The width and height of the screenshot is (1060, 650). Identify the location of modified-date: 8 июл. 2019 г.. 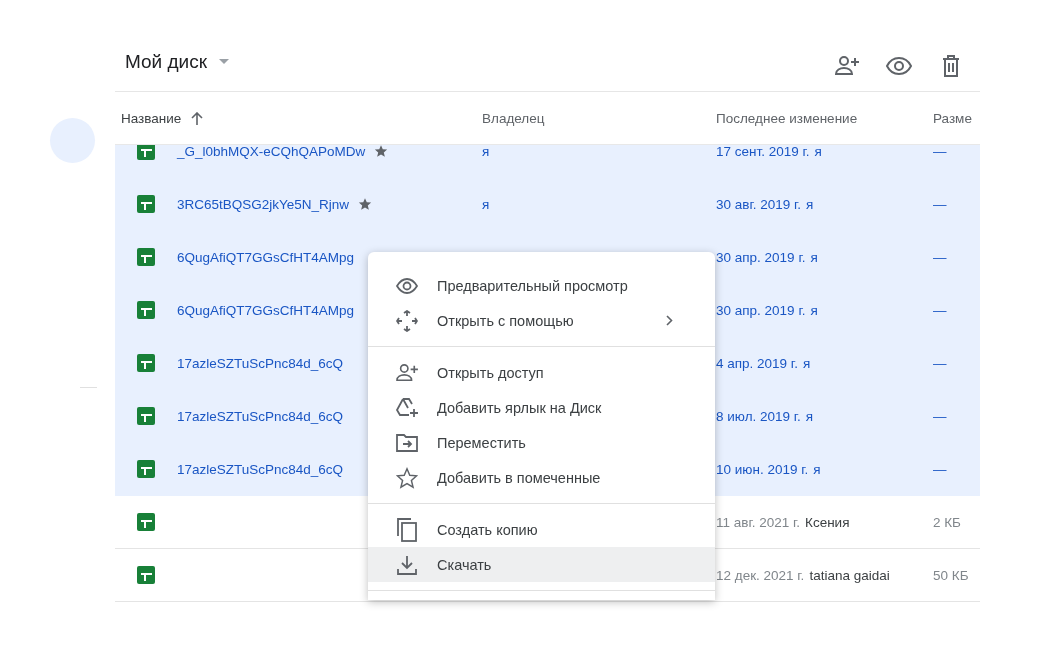
(758, 416).